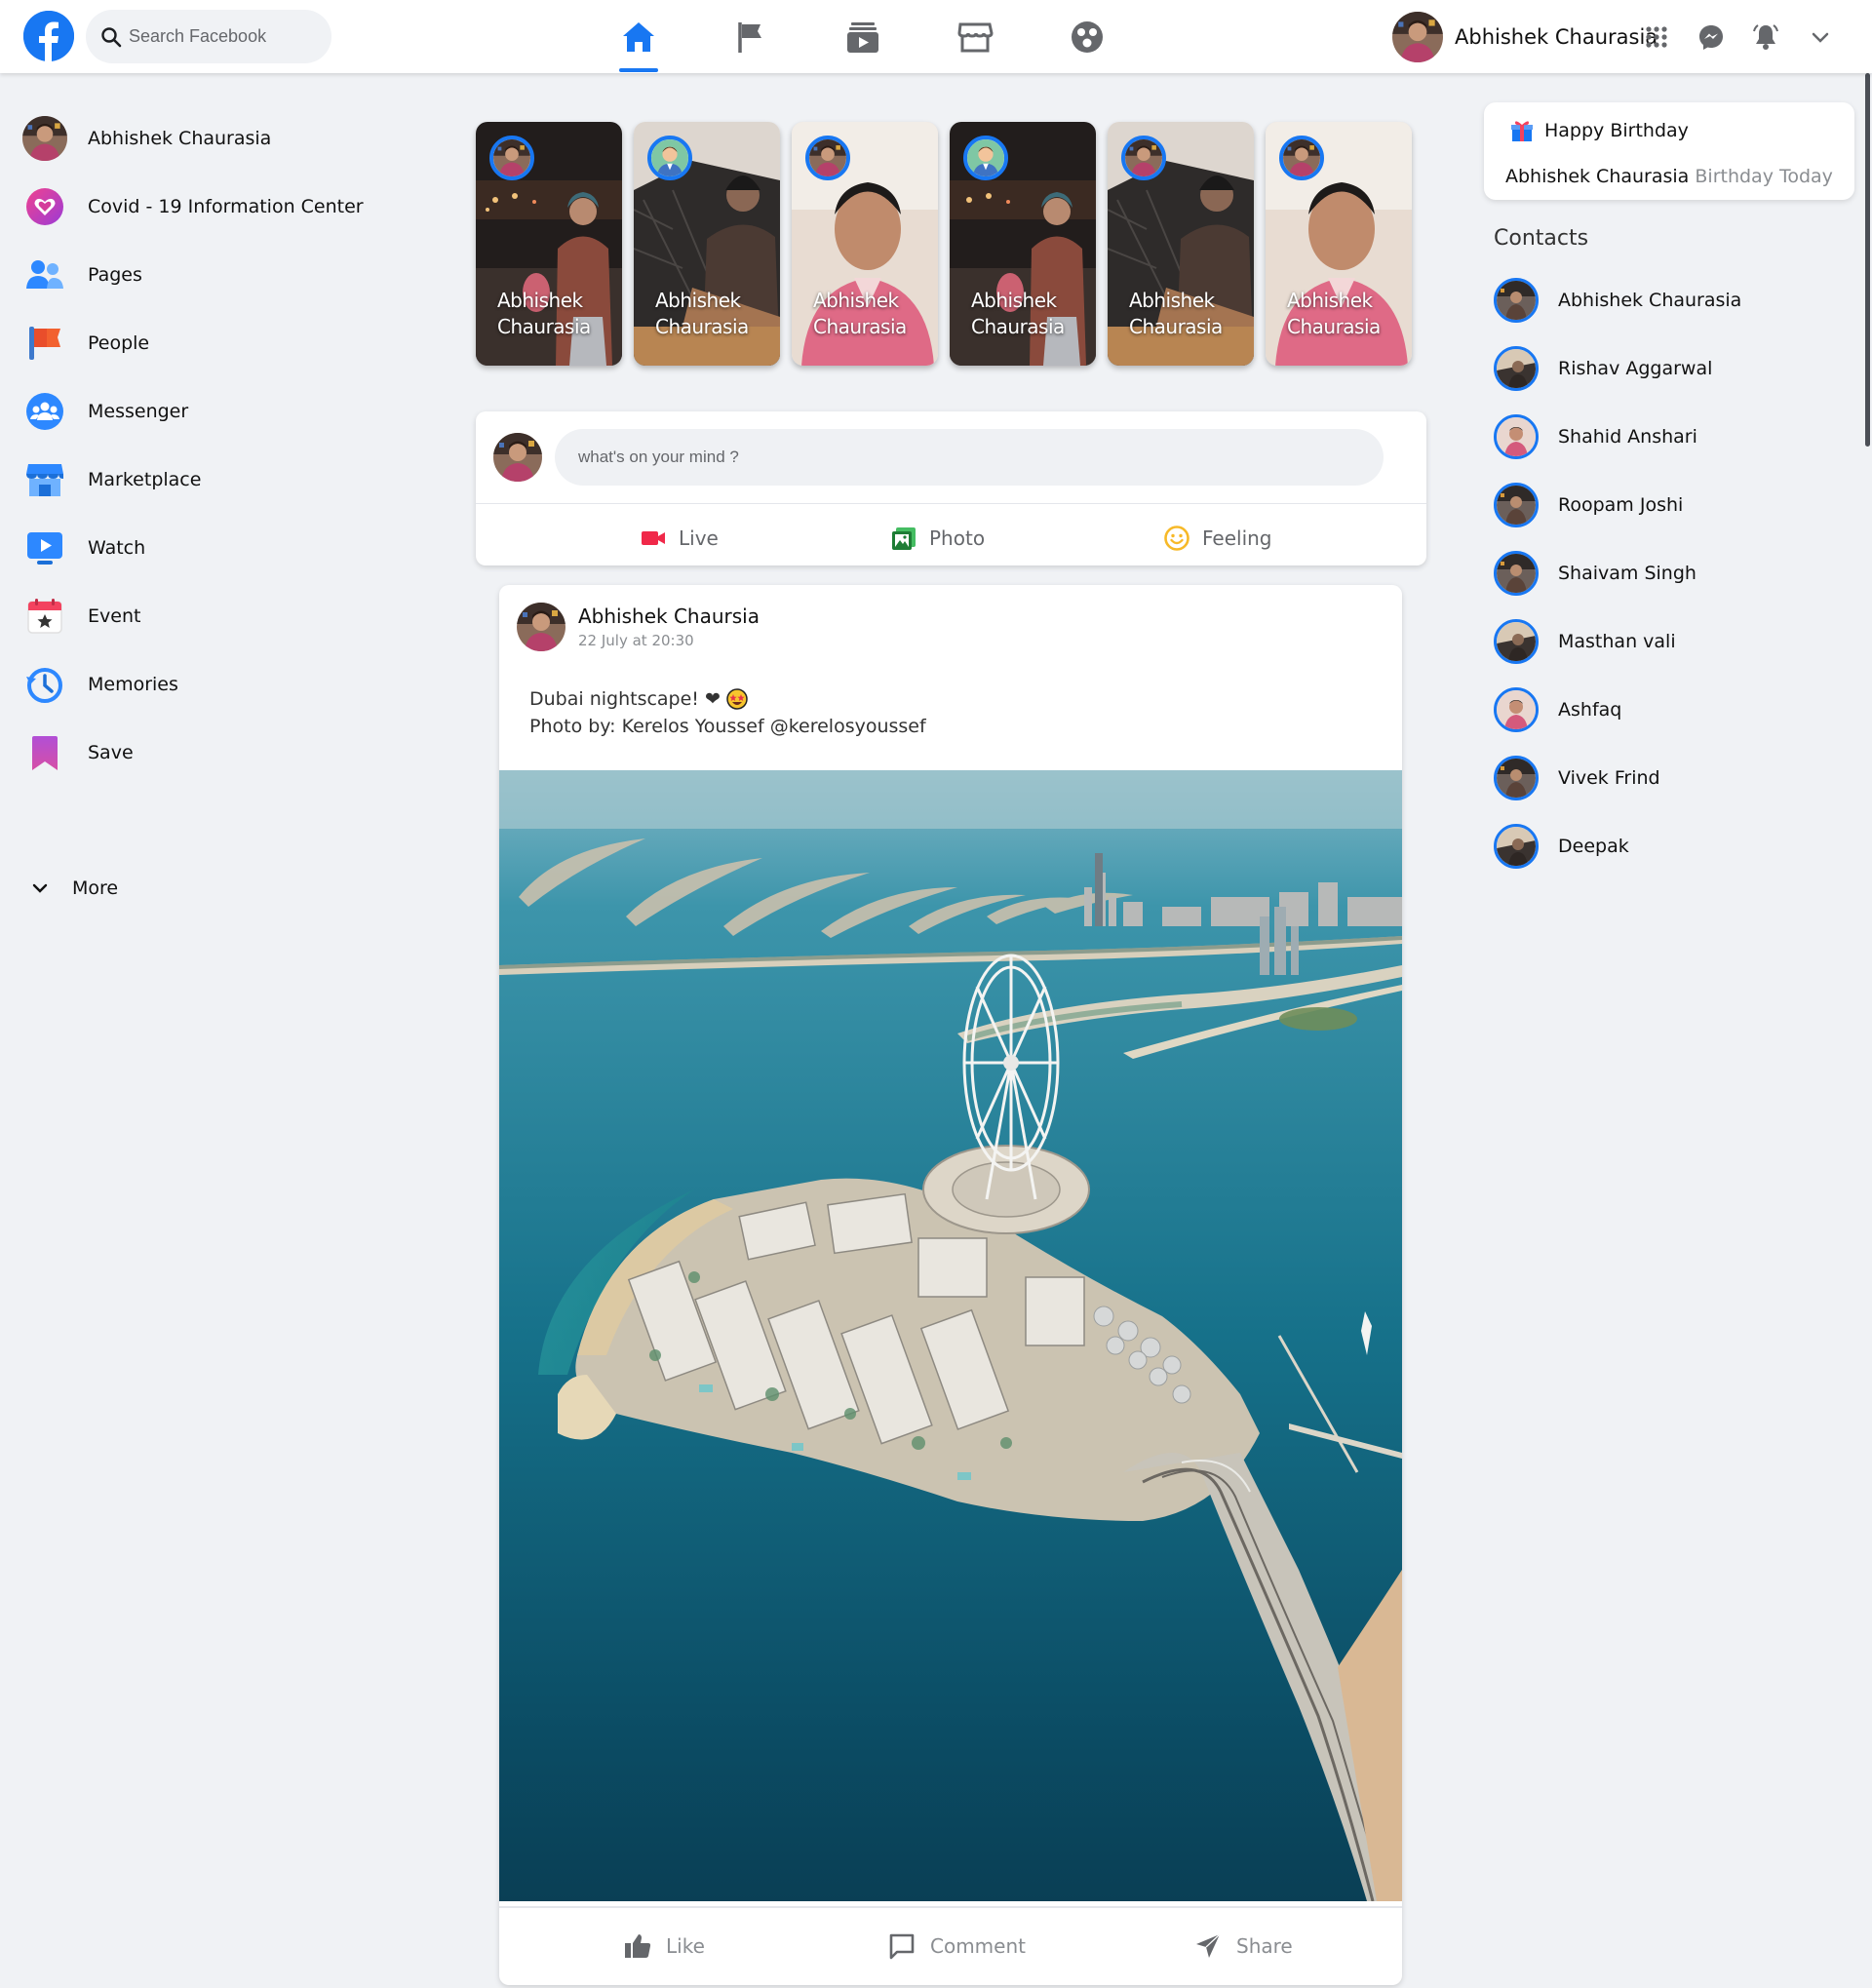 This screenshot has width=1872, height=1988. I want to click on birthday-name: Abhishek Chaurasia, so click(1597, 176).